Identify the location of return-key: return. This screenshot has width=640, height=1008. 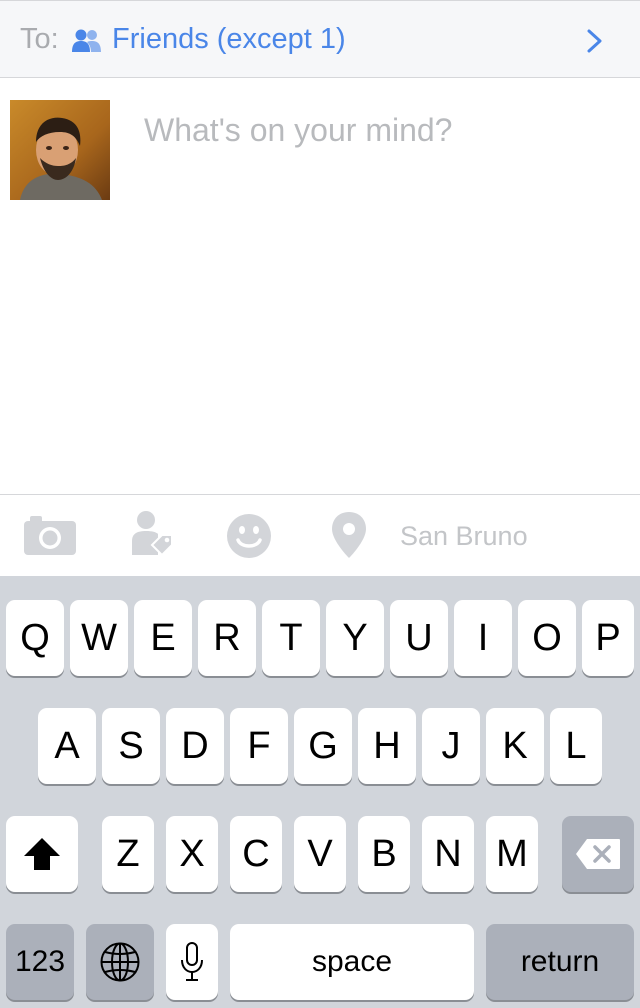
(560, 962).